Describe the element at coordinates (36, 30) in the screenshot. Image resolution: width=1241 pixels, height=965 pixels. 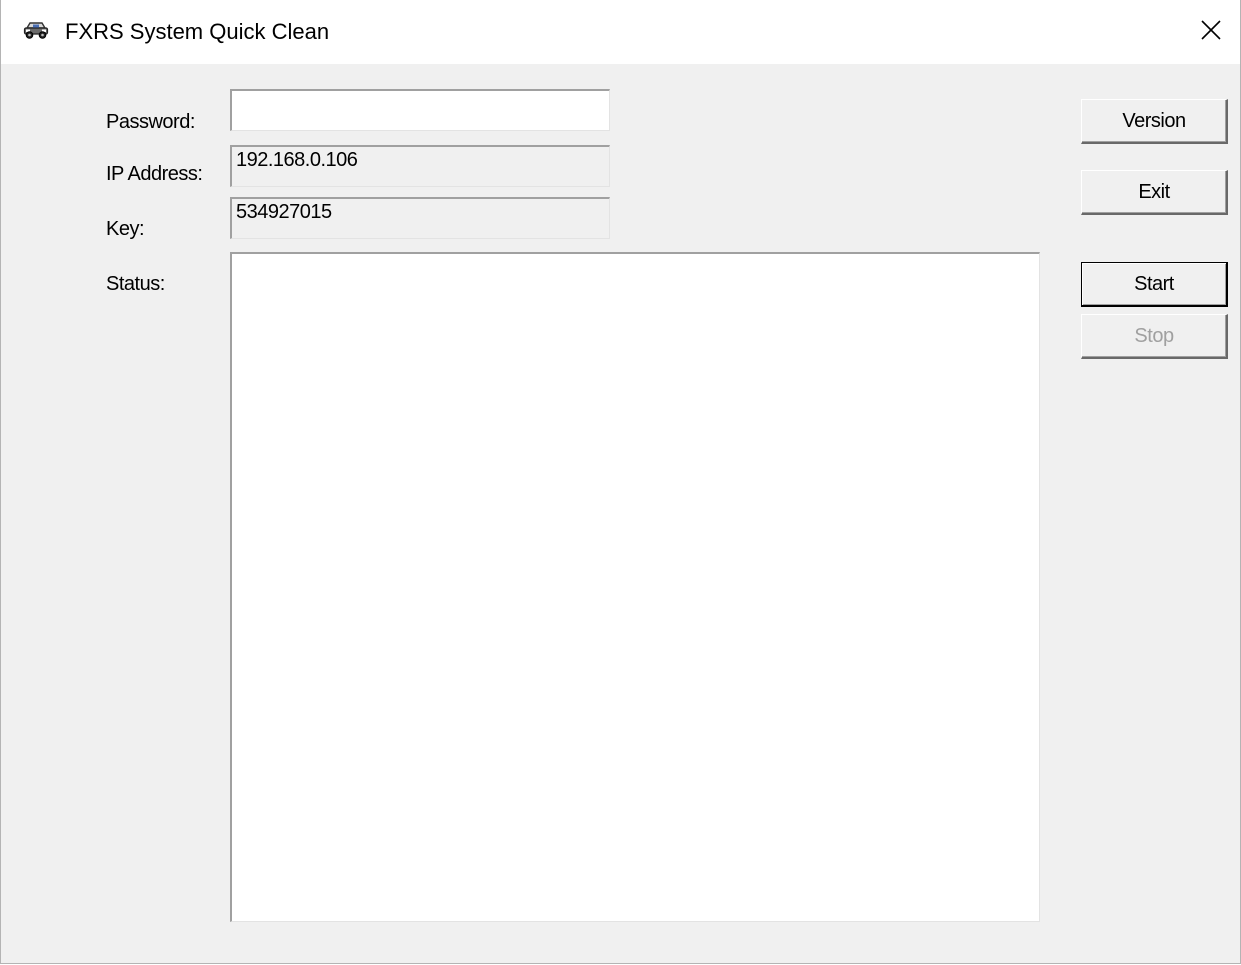
I see `car-icon` at that location.